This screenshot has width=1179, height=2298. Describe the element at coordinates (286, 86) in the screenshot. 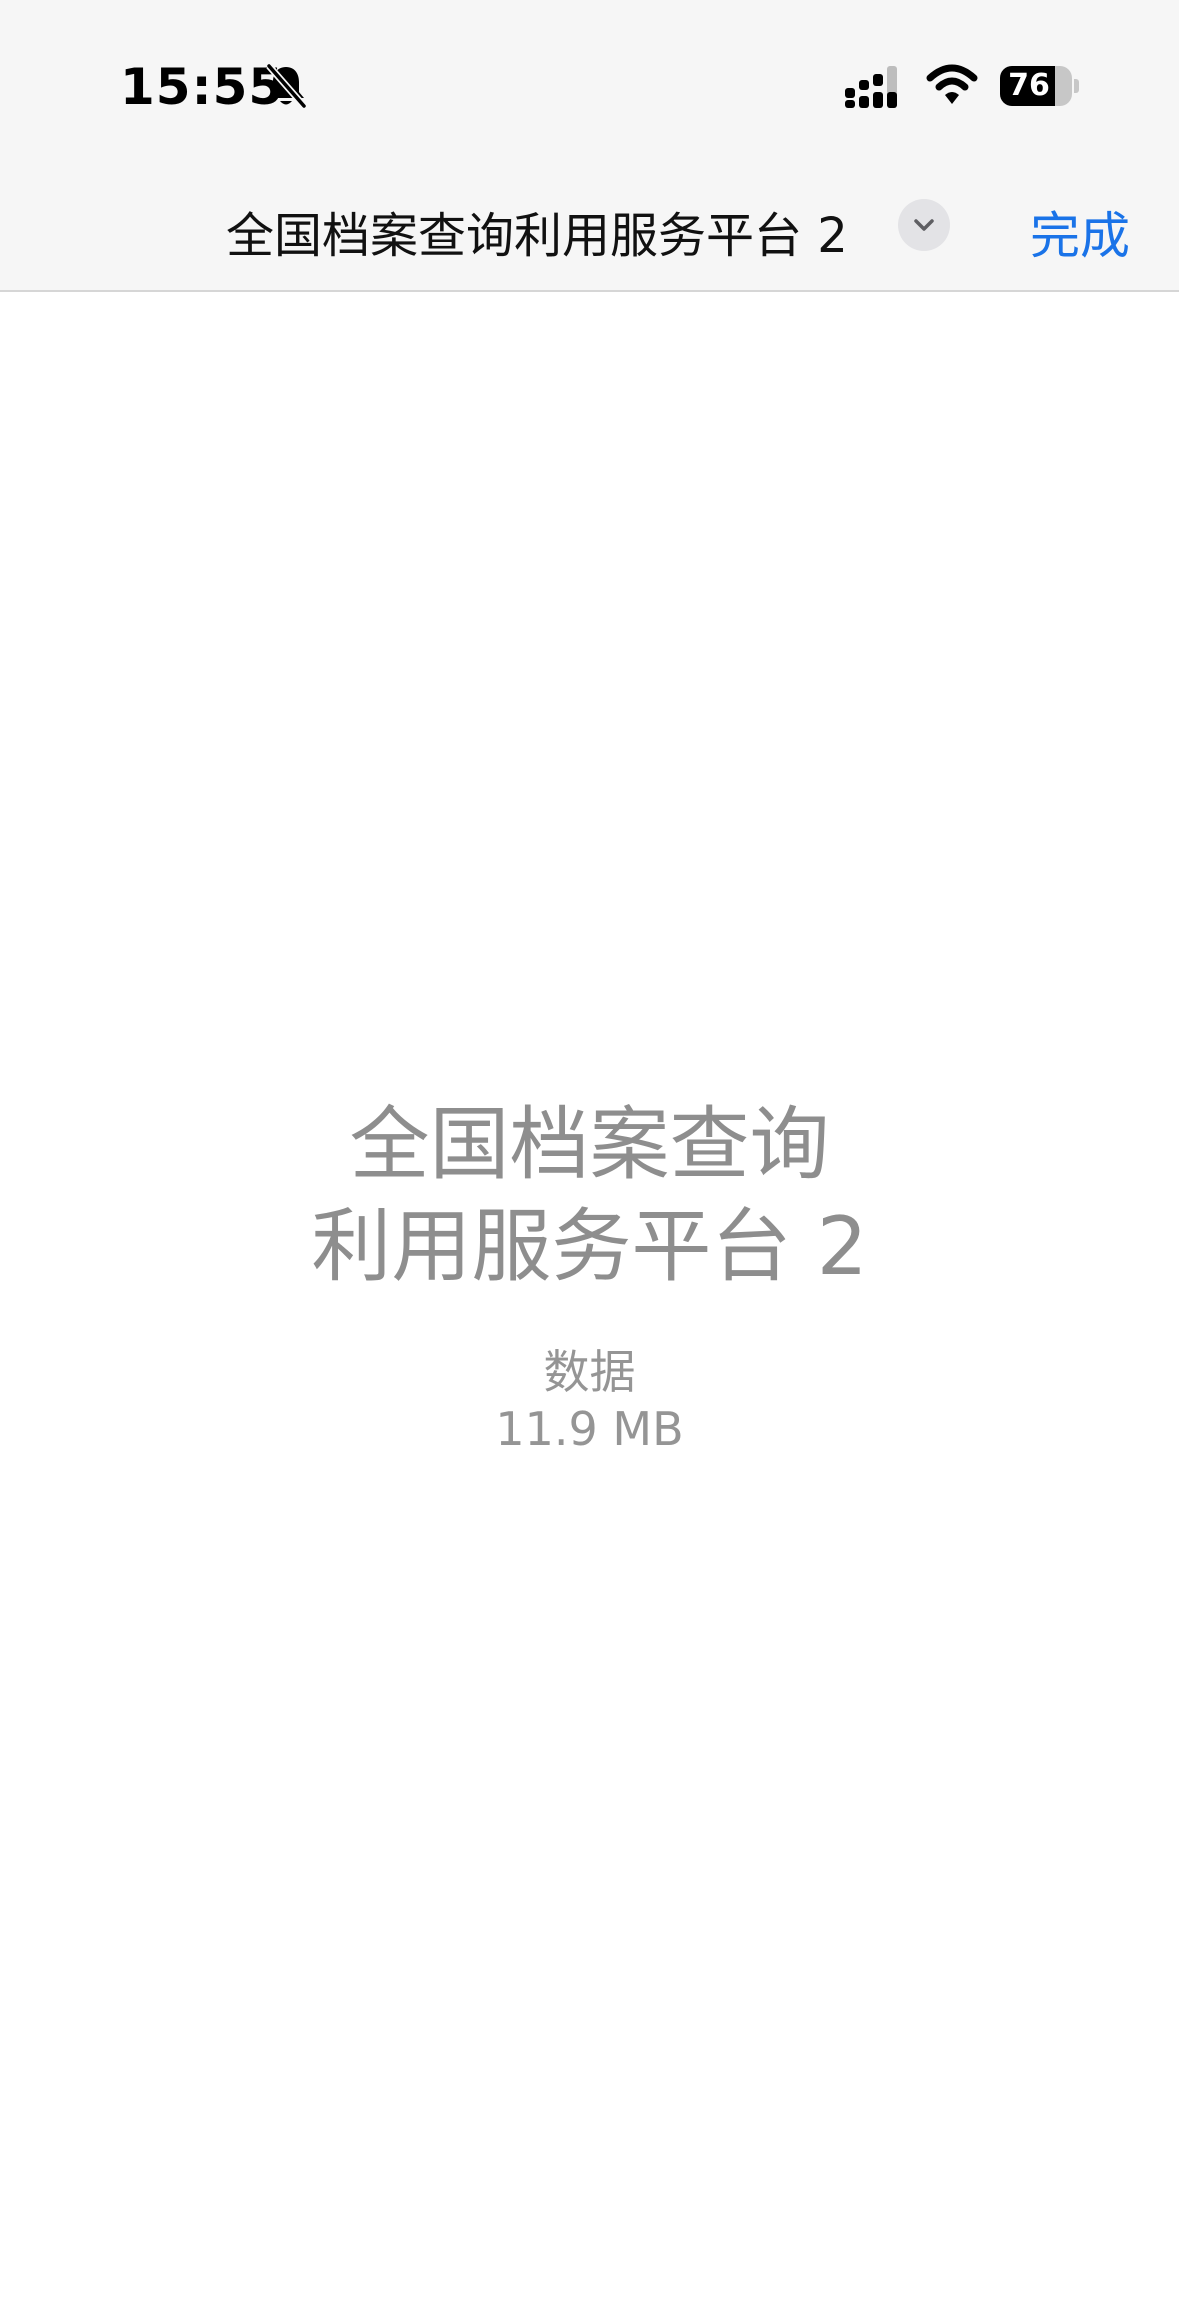

I see `bell-off-icon` at that location.